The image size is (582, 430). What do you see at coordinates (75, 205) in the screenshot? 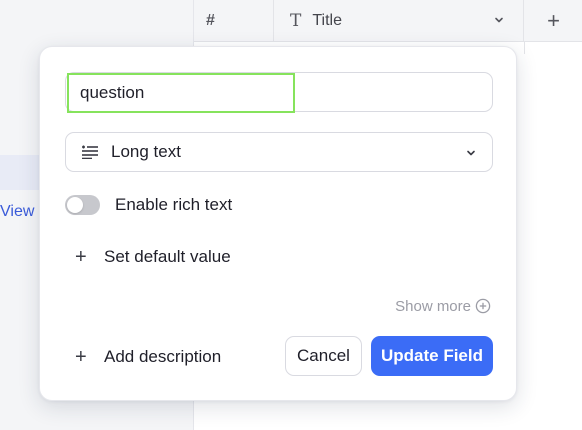
I see `toggle-knob` at bounding box center [75, 205].